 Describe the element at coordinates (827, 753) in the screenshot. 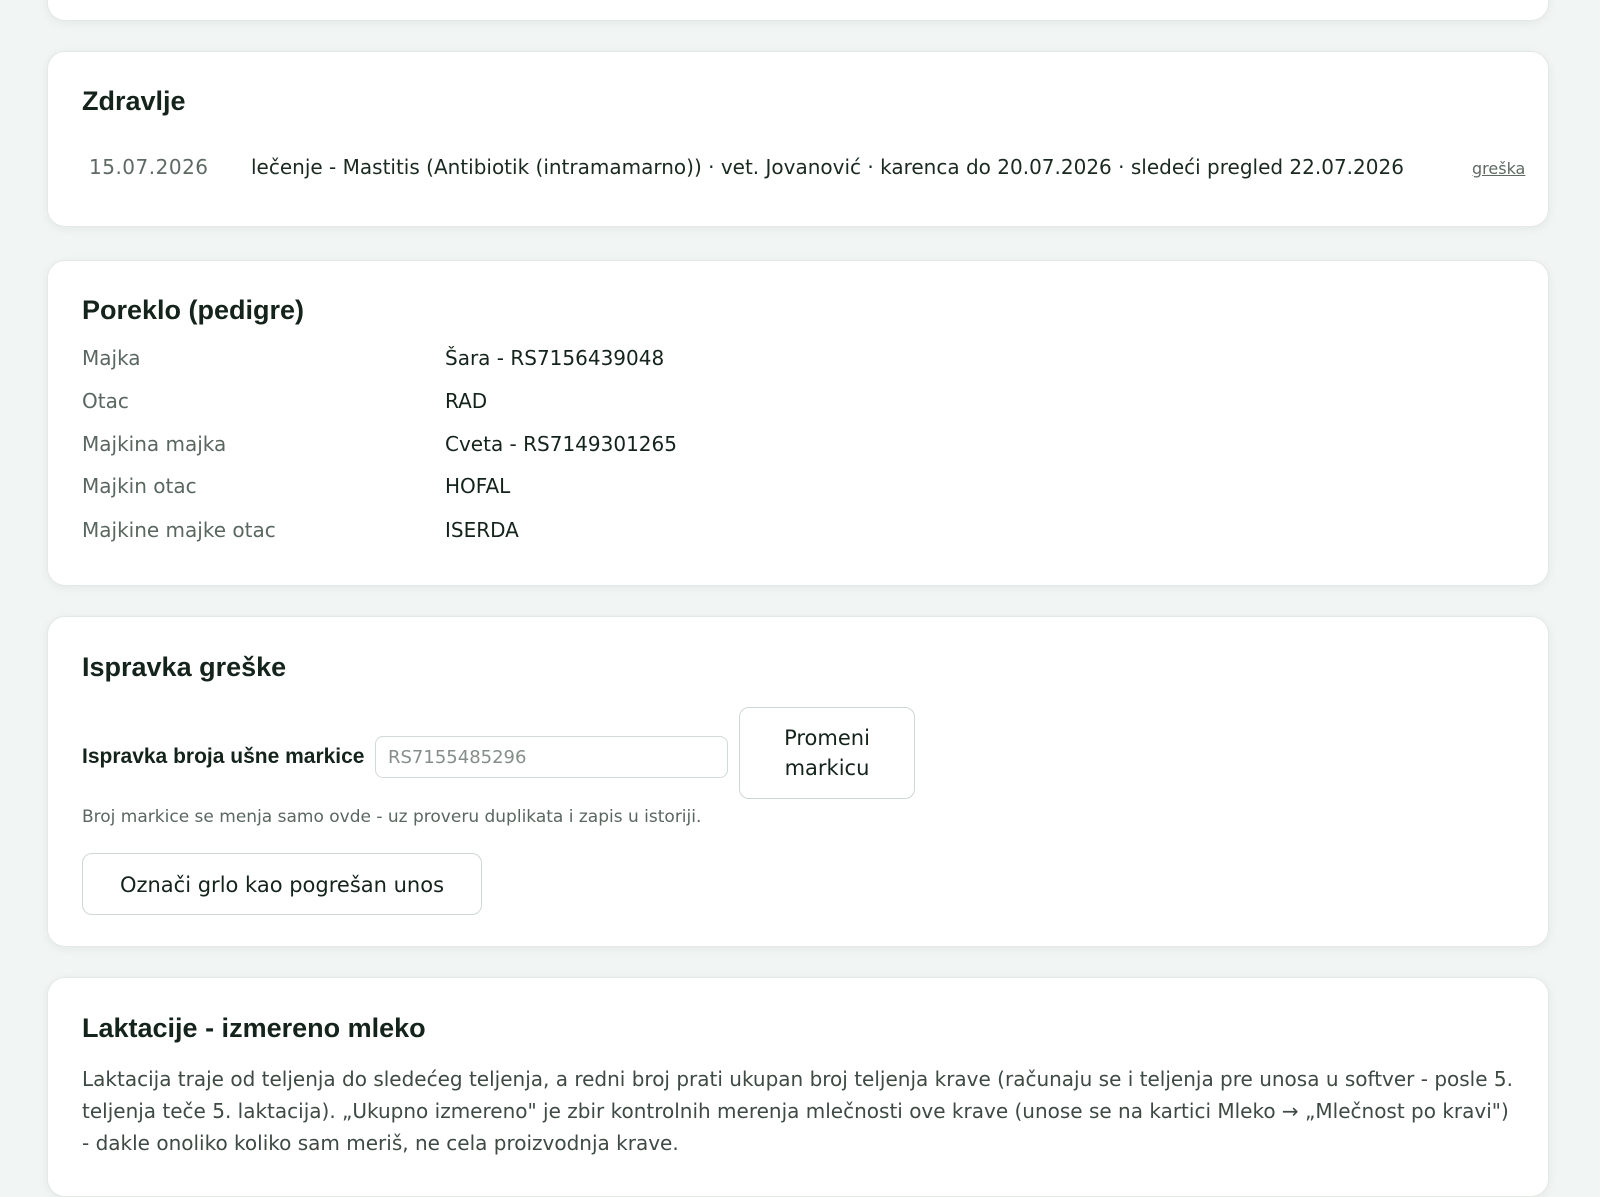

I see `change-tag-button: Promeni markicu` at that location.